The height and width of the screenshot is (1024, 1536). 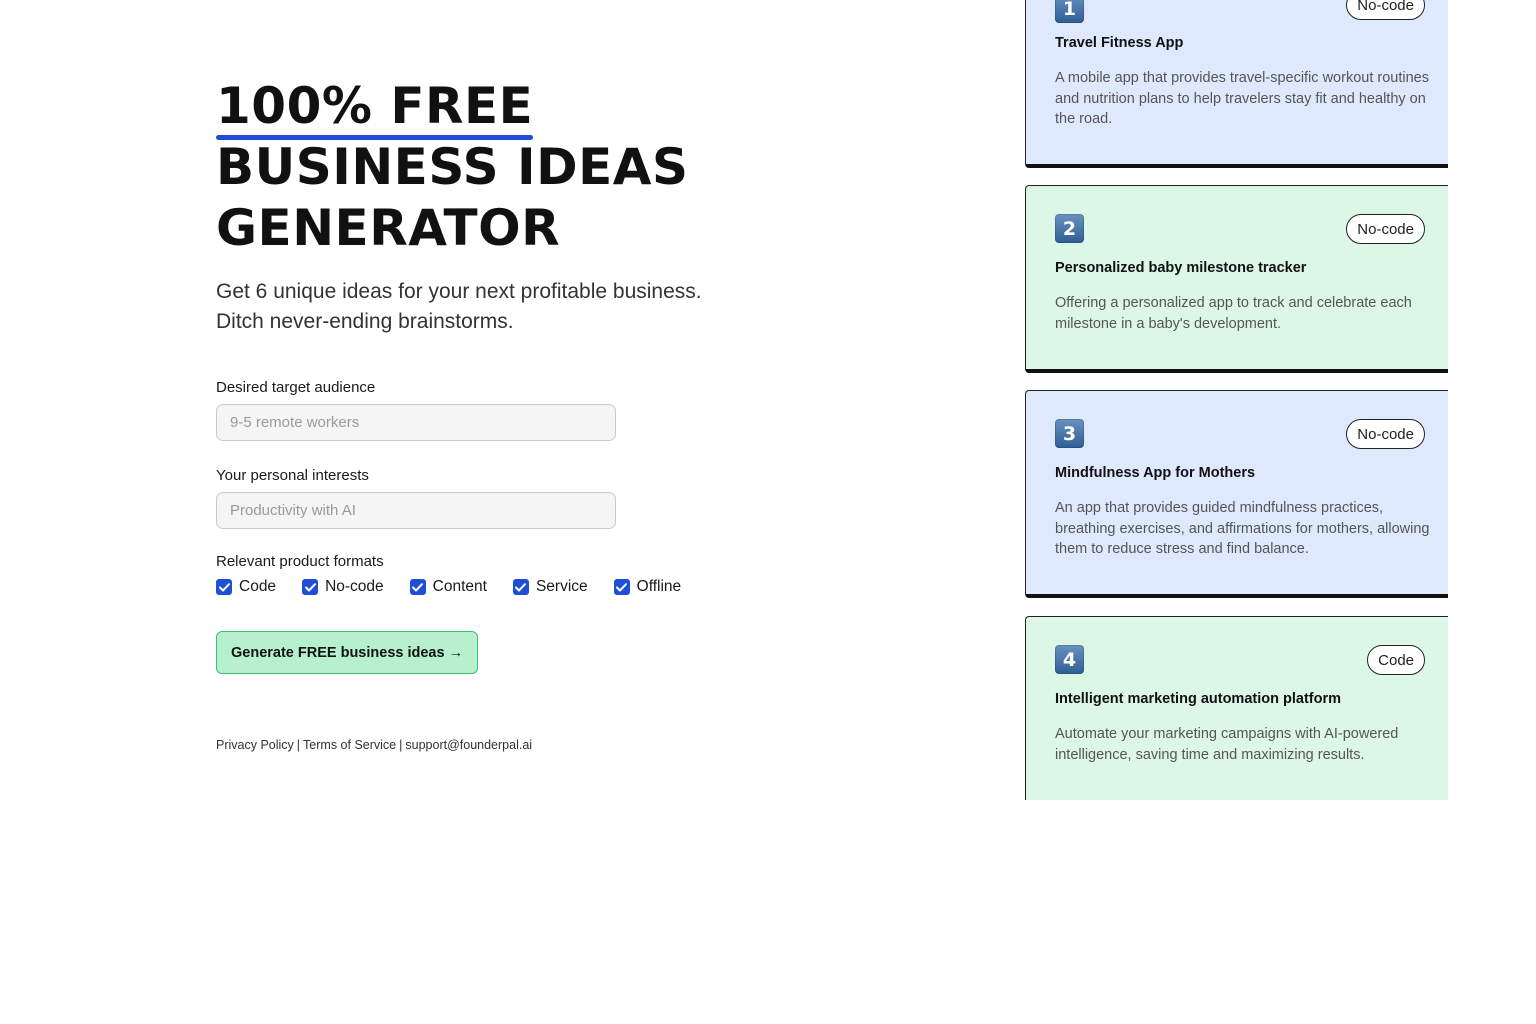 I want to click on format-label: Offline, so click(x=659, y=586).